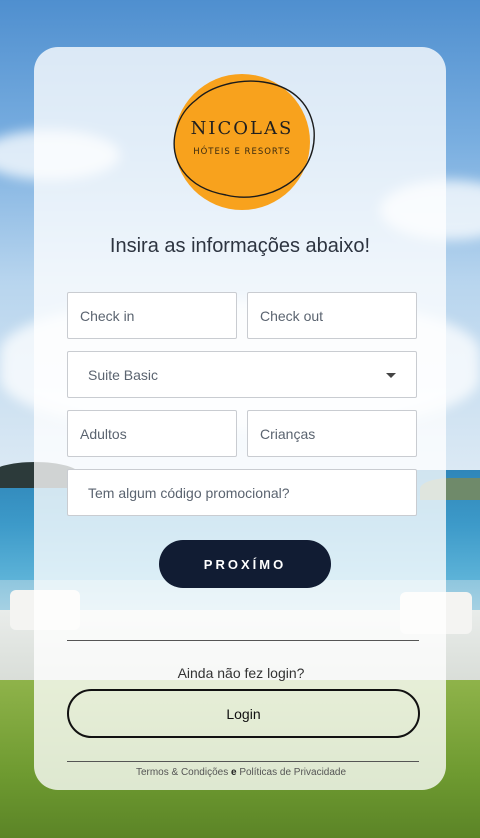  I want to click on footer-and: e, so click(233, 772).